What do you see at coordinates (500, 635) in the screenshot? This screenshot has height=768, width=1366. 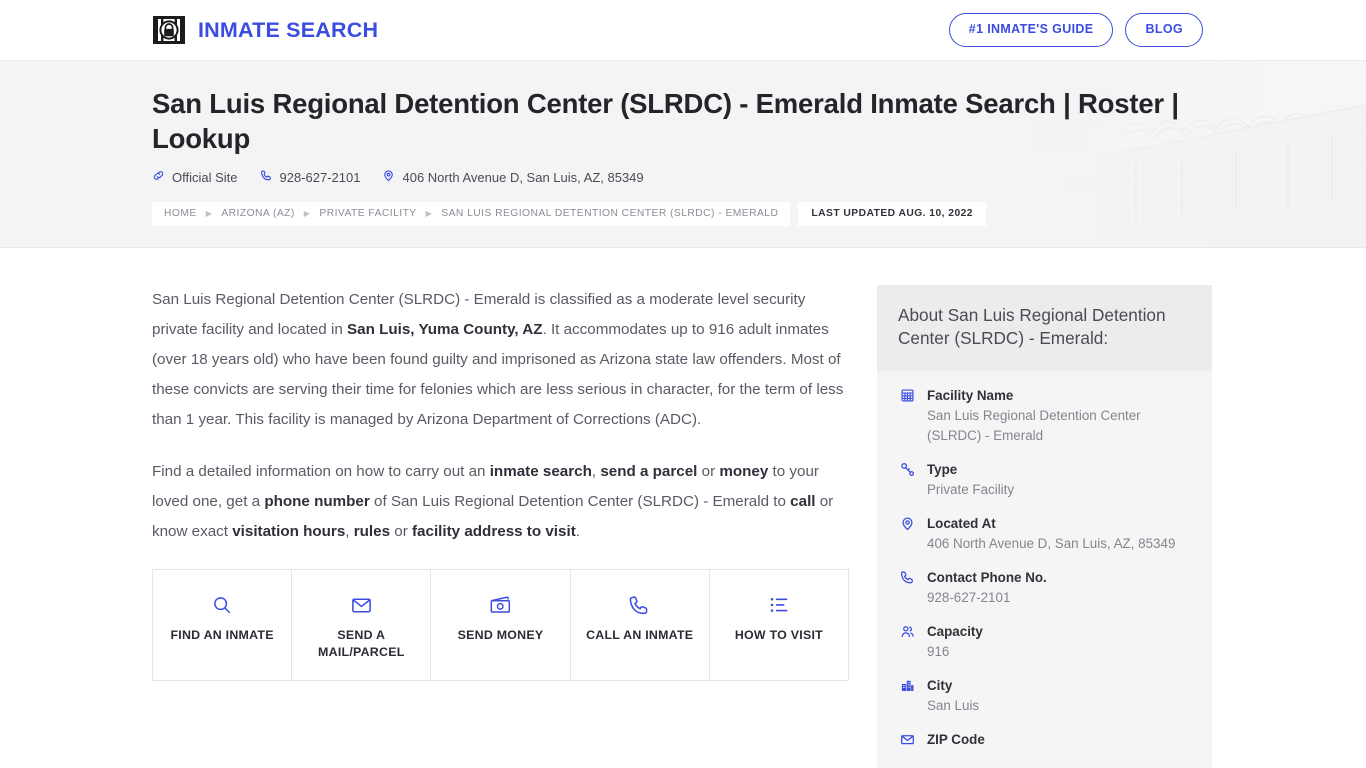 I see `send-money-label: SEND MONEY` at bounding box center [500, 635].